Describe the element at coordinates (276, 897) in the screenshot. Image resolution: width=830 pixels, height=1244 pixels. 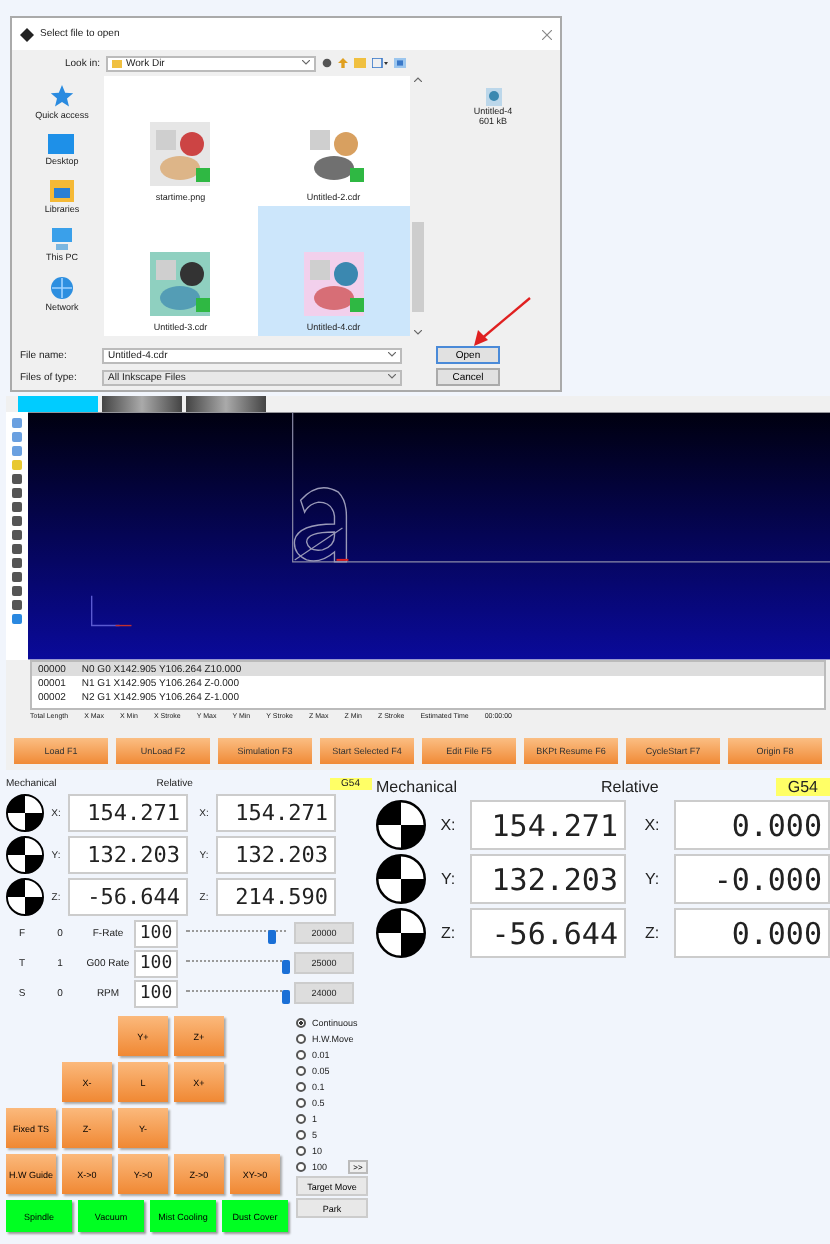
I see `coordinate-display: 214.590` at that location.